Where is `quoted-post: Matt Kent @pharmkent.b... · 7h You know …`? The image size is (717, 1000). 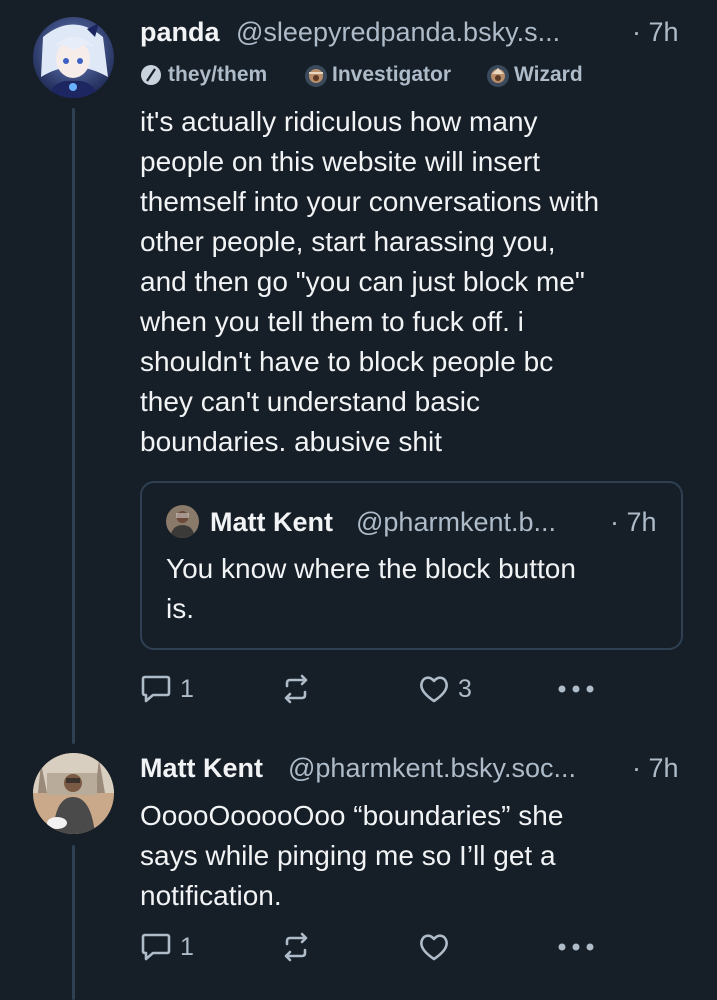
quoted-post: Matt Kent @pharmkent.b... · 7h You know … is located at coordinates (411, 565).